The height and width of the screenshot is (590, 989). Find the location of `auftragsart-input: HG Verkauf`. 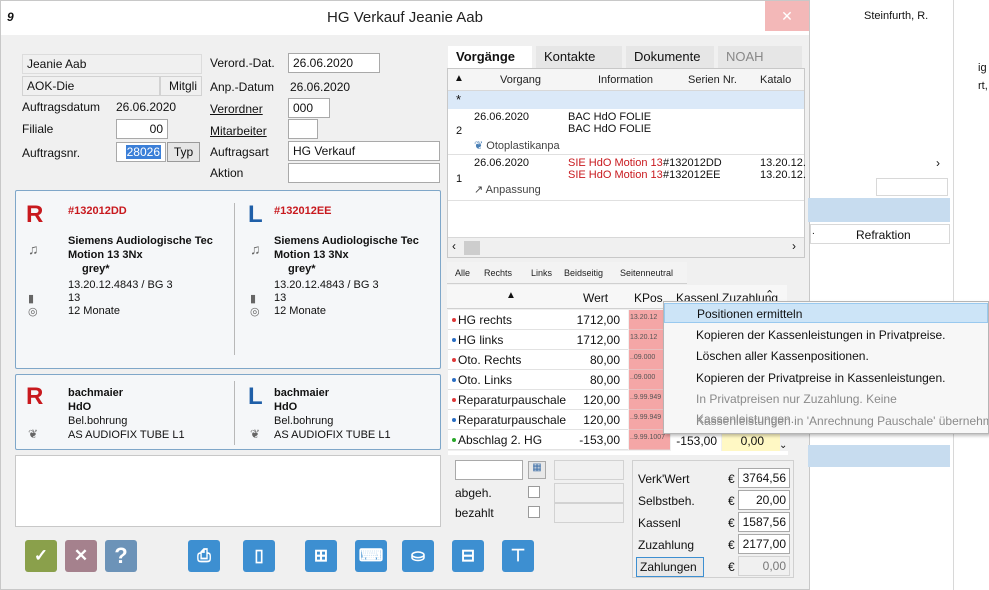

auftragsart-input: HG Verkauf is located at coordinates (364, 151).